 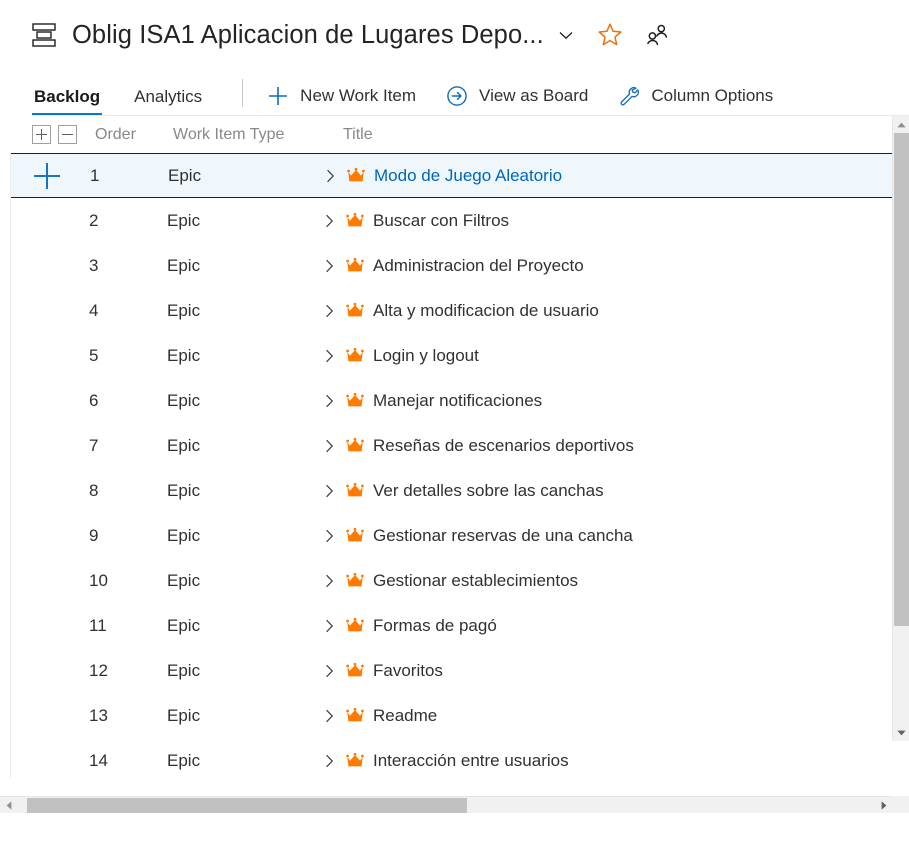 What do you see at coordinates (695, 100) in the screenshot?
I see `column-options-button: Column Options` at bounding box center [695, 100].